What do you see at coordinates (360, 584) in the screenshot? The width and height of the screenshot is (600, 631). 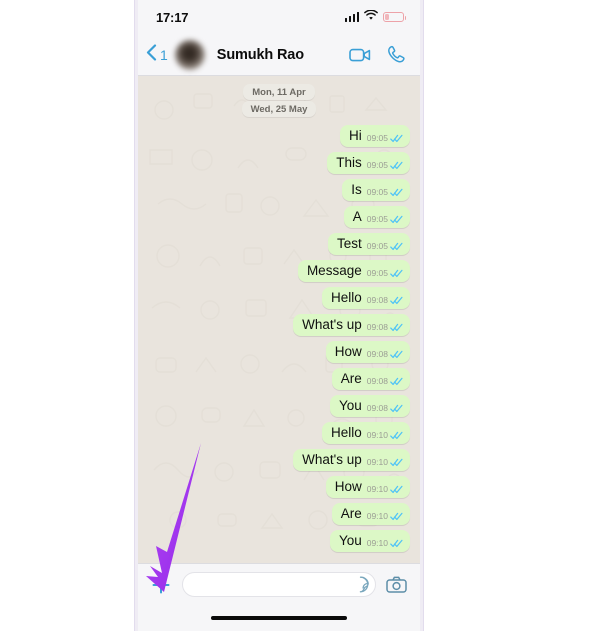 I see `sticker-icon` at bounding box center [360, 584].